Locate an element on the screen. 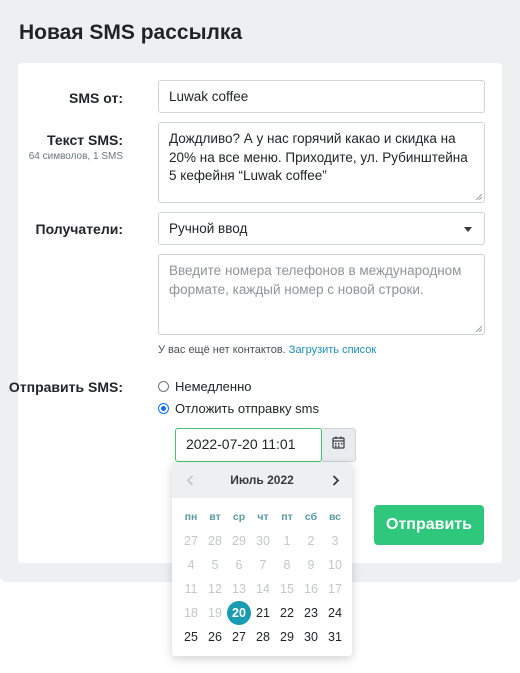 The width and height of the screenshot is (520, 673). recipients-select: Ручной ввод is located at coordinates (321, 228).